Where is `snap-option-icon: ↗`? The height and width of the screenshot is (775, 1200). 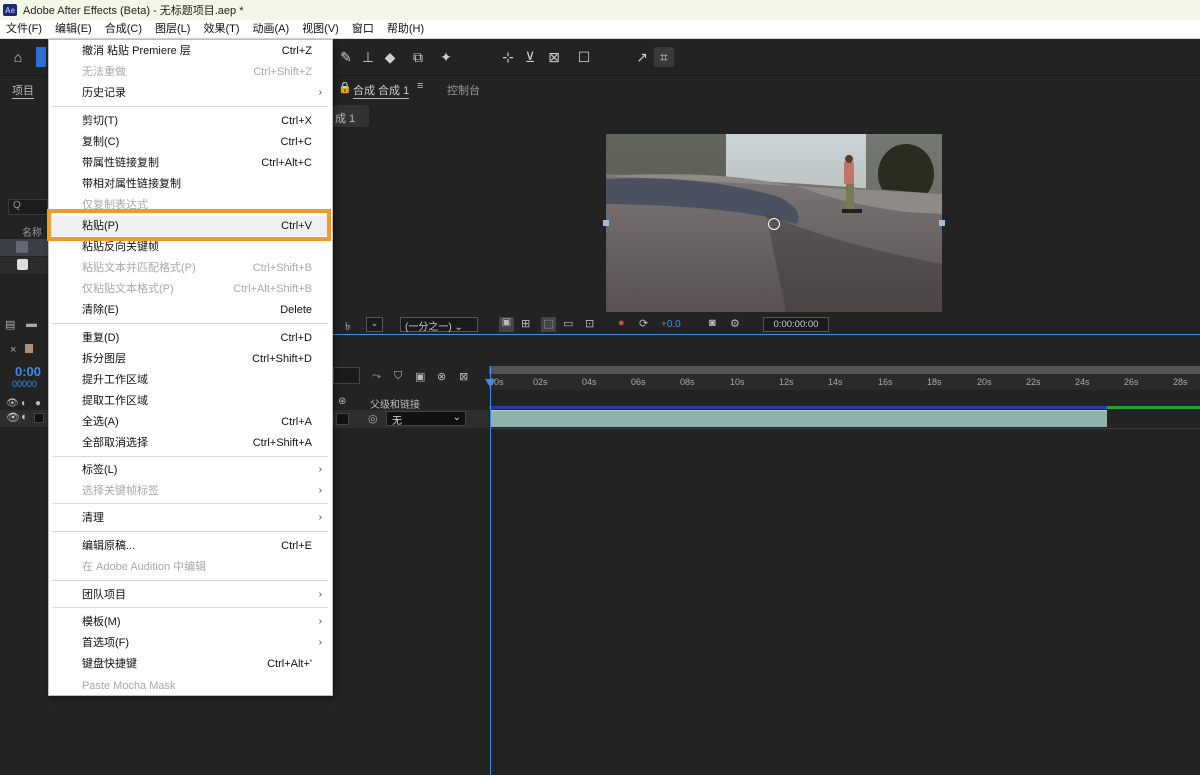 snap-option-icon: ↗ is located at coordinates (642, 57).